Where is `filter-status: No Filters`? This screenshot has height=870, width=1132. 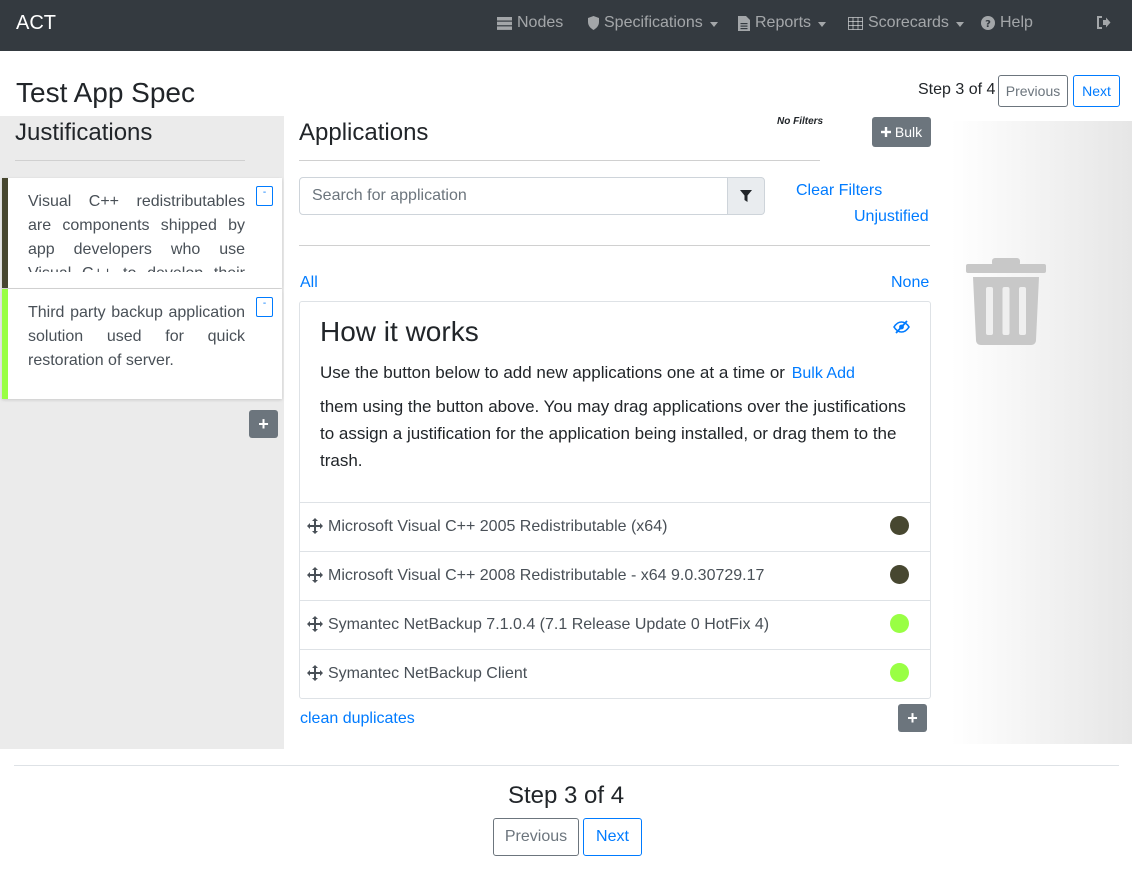 filter-status: No Filters is located at coordinates (800, 121).